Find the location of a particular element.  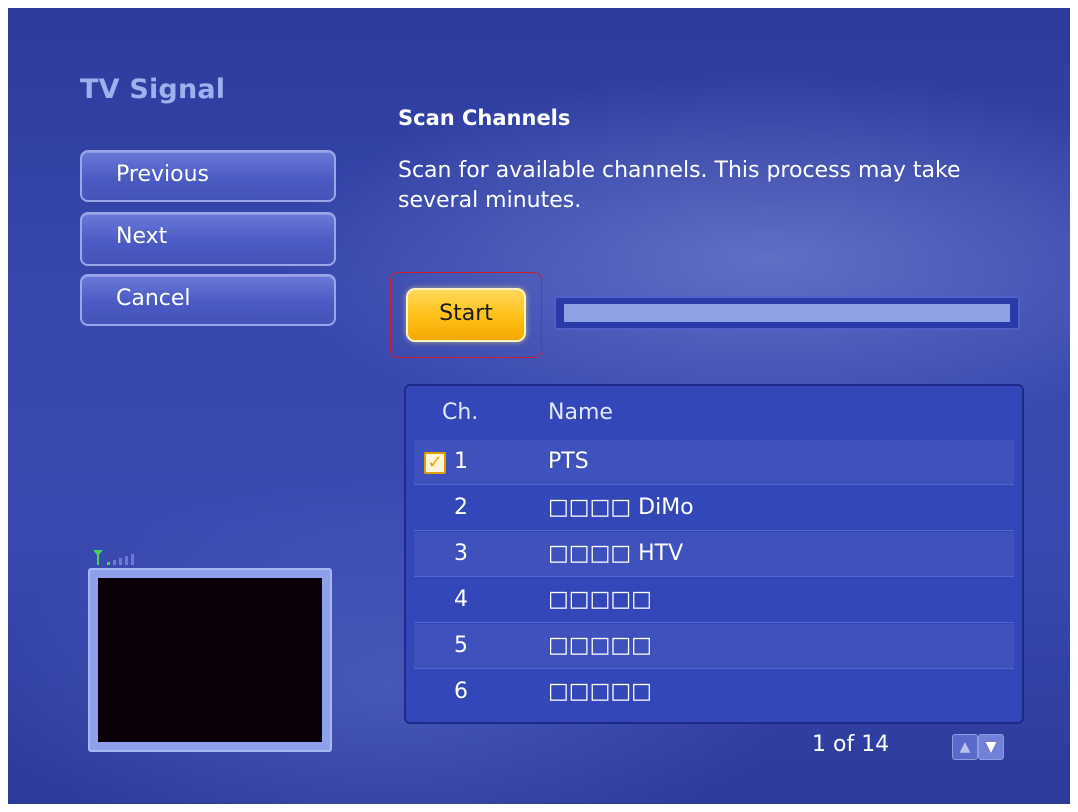

page-title: TV Signal is located at coordinates (153, 89).